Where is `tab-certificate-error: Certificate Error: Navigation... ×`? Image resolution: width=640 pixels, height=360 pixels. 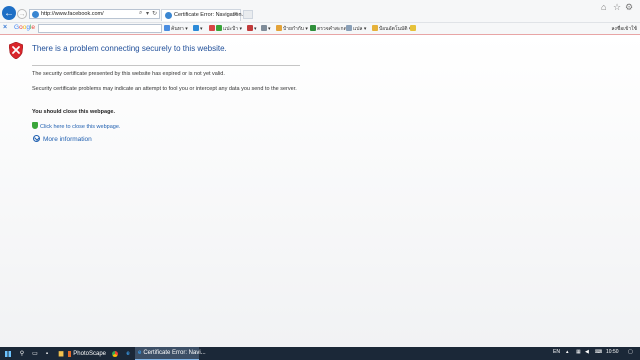 tab-certificate-error: Certificate Error: Navigation... × is located at coordinates (203, 15).